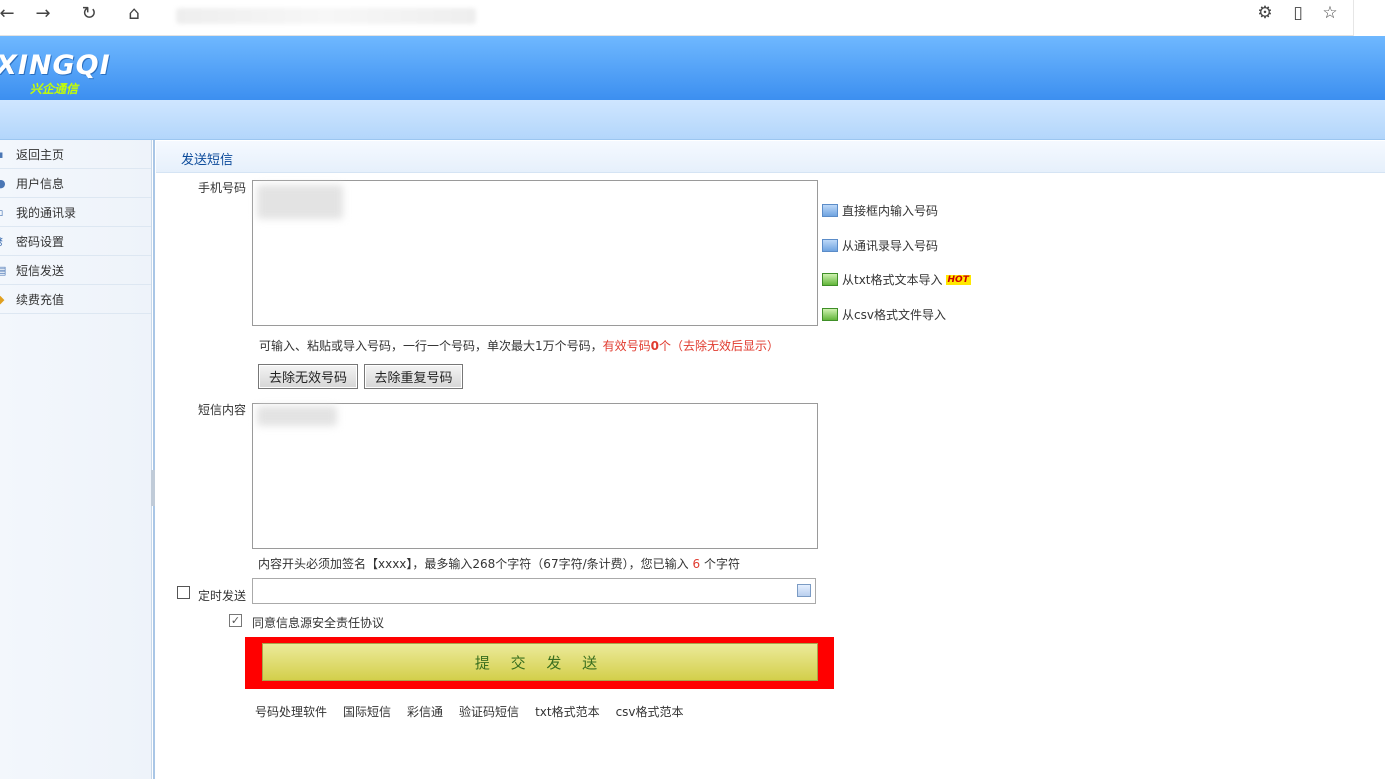  I want to click on link-txt-sample: txt格式范本, so click(567, 711).